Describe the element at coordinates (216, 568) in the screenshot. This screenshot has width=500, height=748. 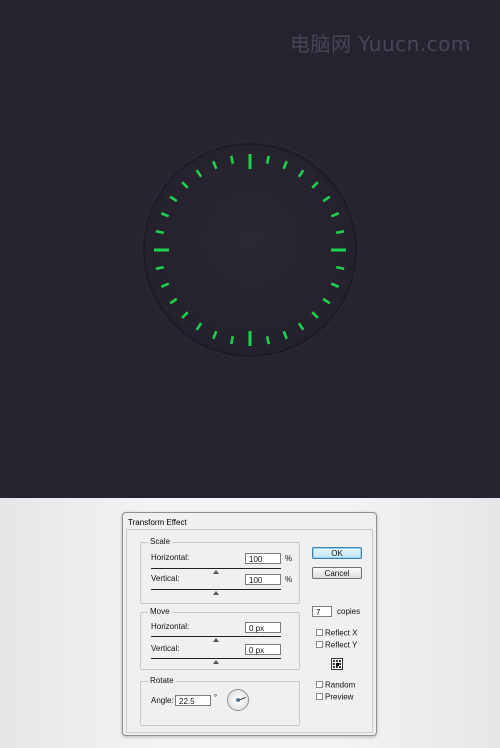
I see `scale-horizontal-slider-track` at that location.